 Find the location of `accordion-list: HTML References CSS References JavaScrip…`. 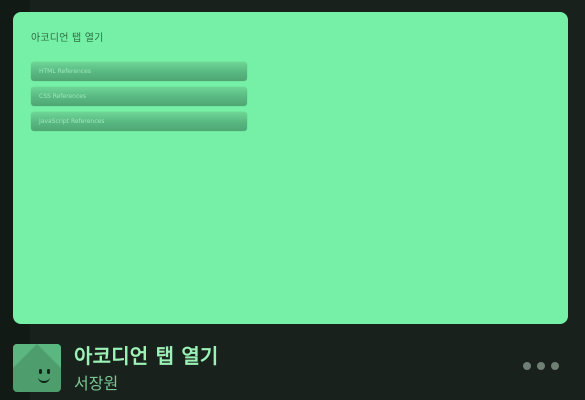

accordion-list: HTML References CSS References JavaScrip… is located at coordinates (139, 99).